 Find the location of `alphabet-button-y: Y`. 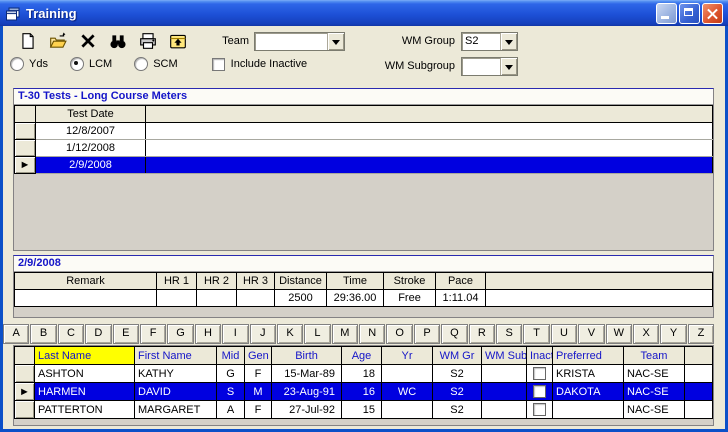

alphabet-button-y: Y is located at coordinates (673, 334).